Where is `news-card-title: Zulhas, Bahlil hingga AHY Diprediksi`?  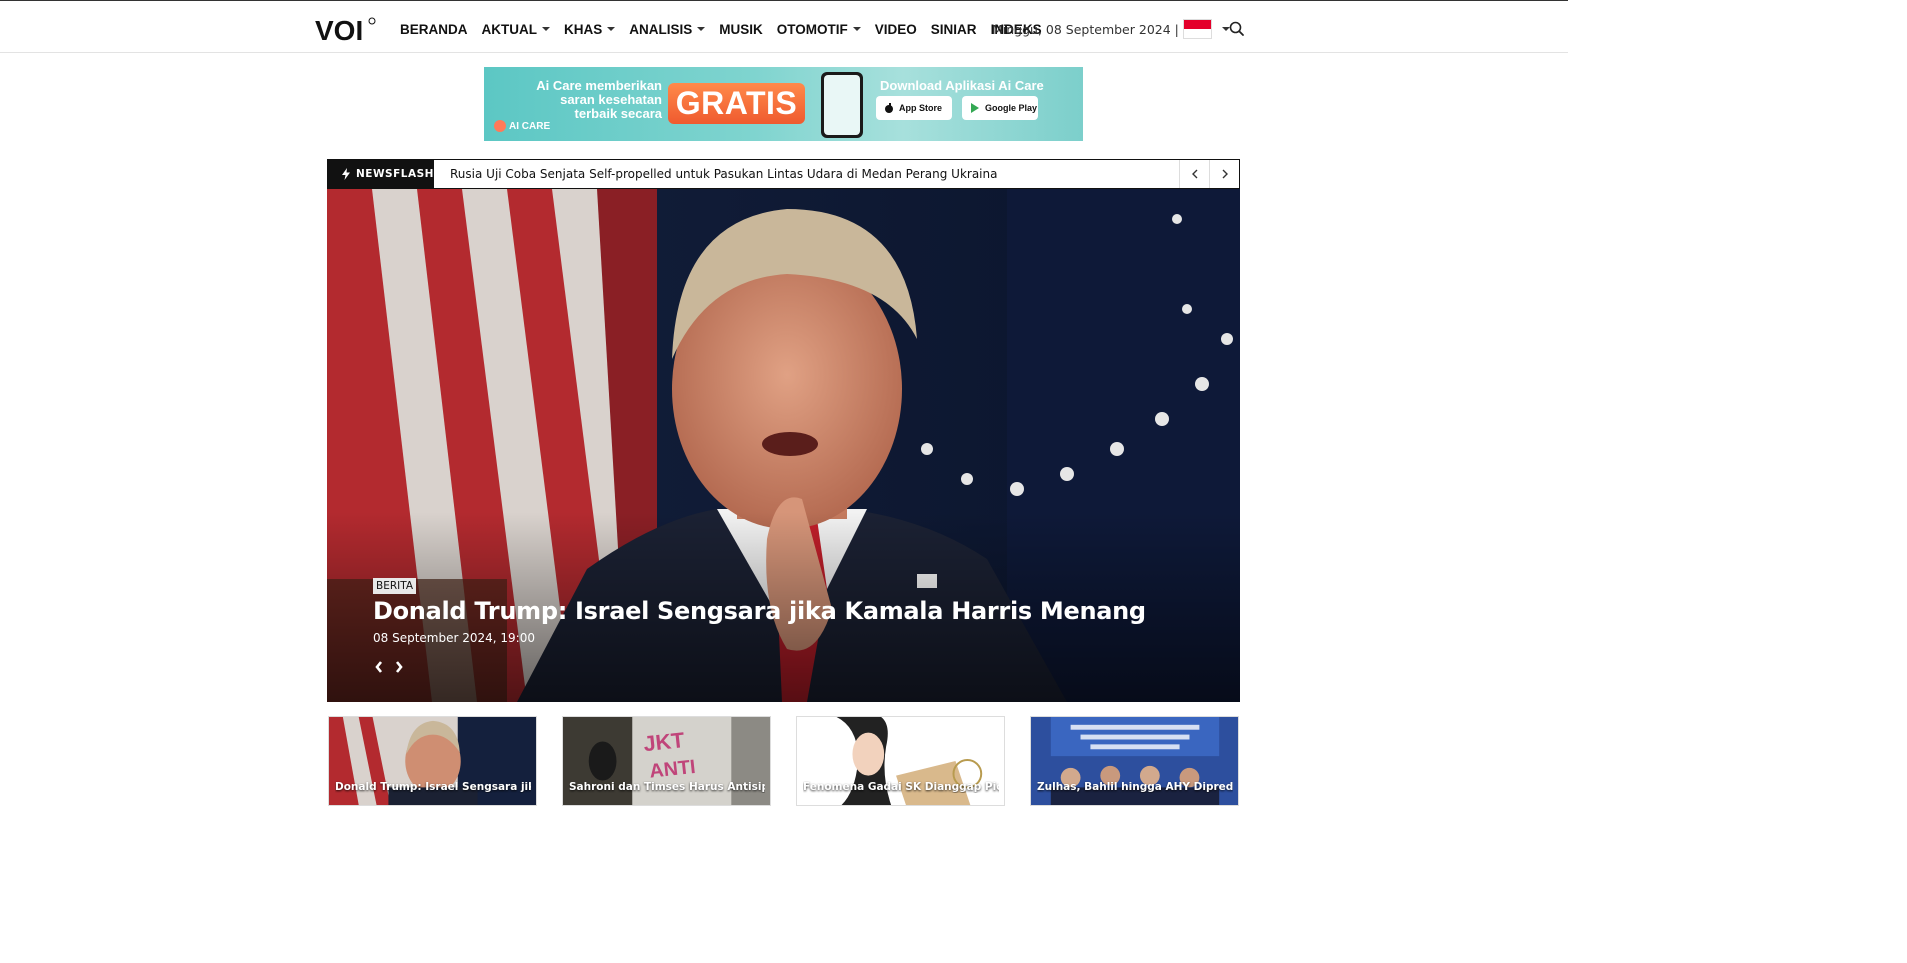
news-card-title: Zulhas, Bahlil hingga AHY Diprediksi is located at coordinates (1135, 787).